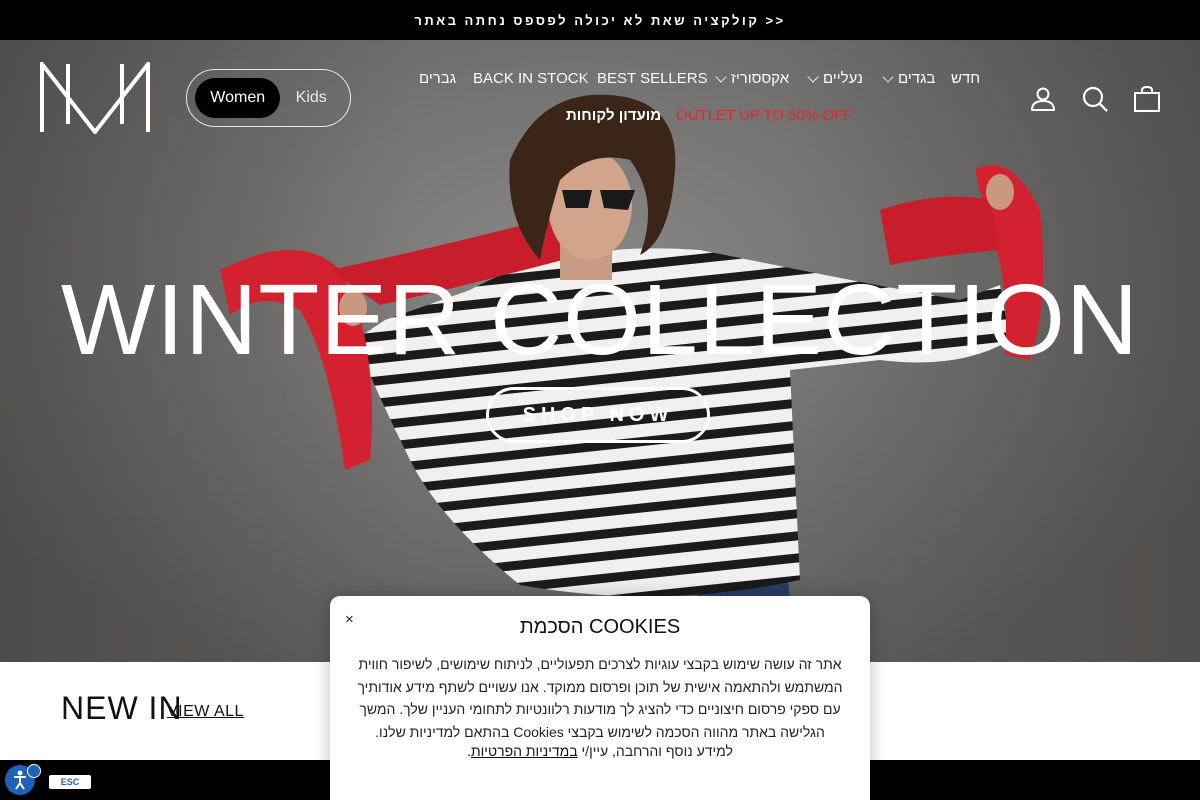  I want to click on nav-men-label: גברים, so click(437, 78).